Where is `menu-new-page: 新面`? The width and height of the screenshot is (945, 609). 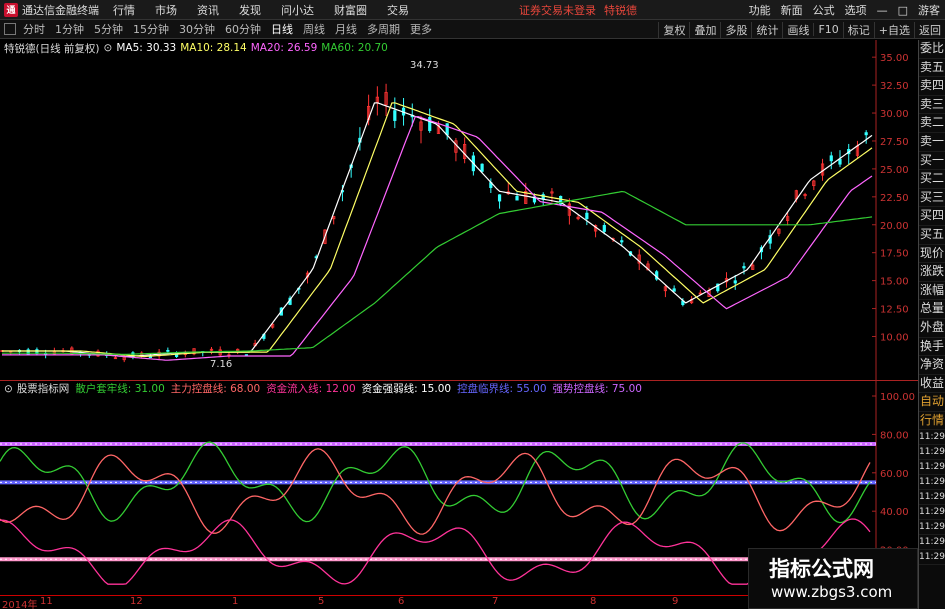
menu-new-page: 新面 is located at coordinates (792, 10).